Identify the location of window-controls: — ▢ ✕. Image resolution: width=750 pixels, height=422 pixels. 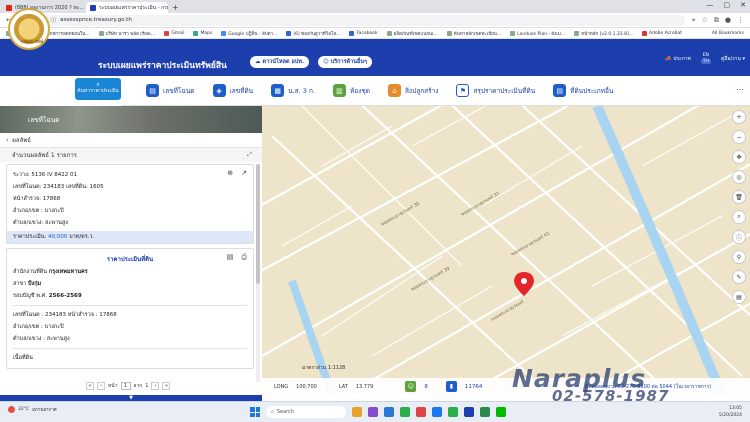
(727, 5).